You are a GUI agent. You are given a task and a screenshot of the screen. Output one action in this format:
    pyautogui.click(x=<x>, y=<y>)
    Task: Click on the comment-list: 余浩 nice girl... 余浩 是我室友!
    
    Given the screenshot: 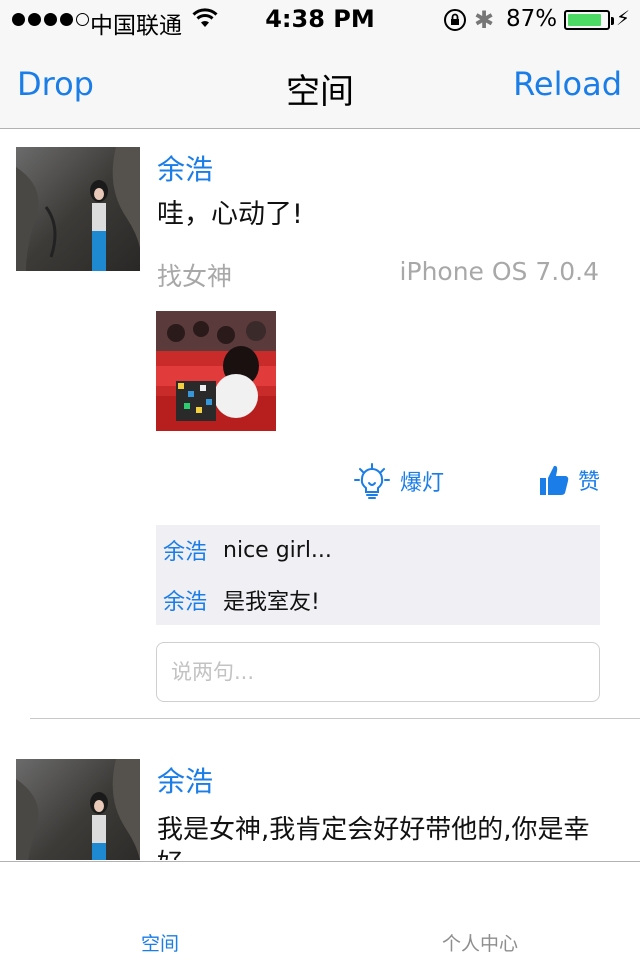 What is the action you would take?
    pyautogui.click(x=378, y=575)
    